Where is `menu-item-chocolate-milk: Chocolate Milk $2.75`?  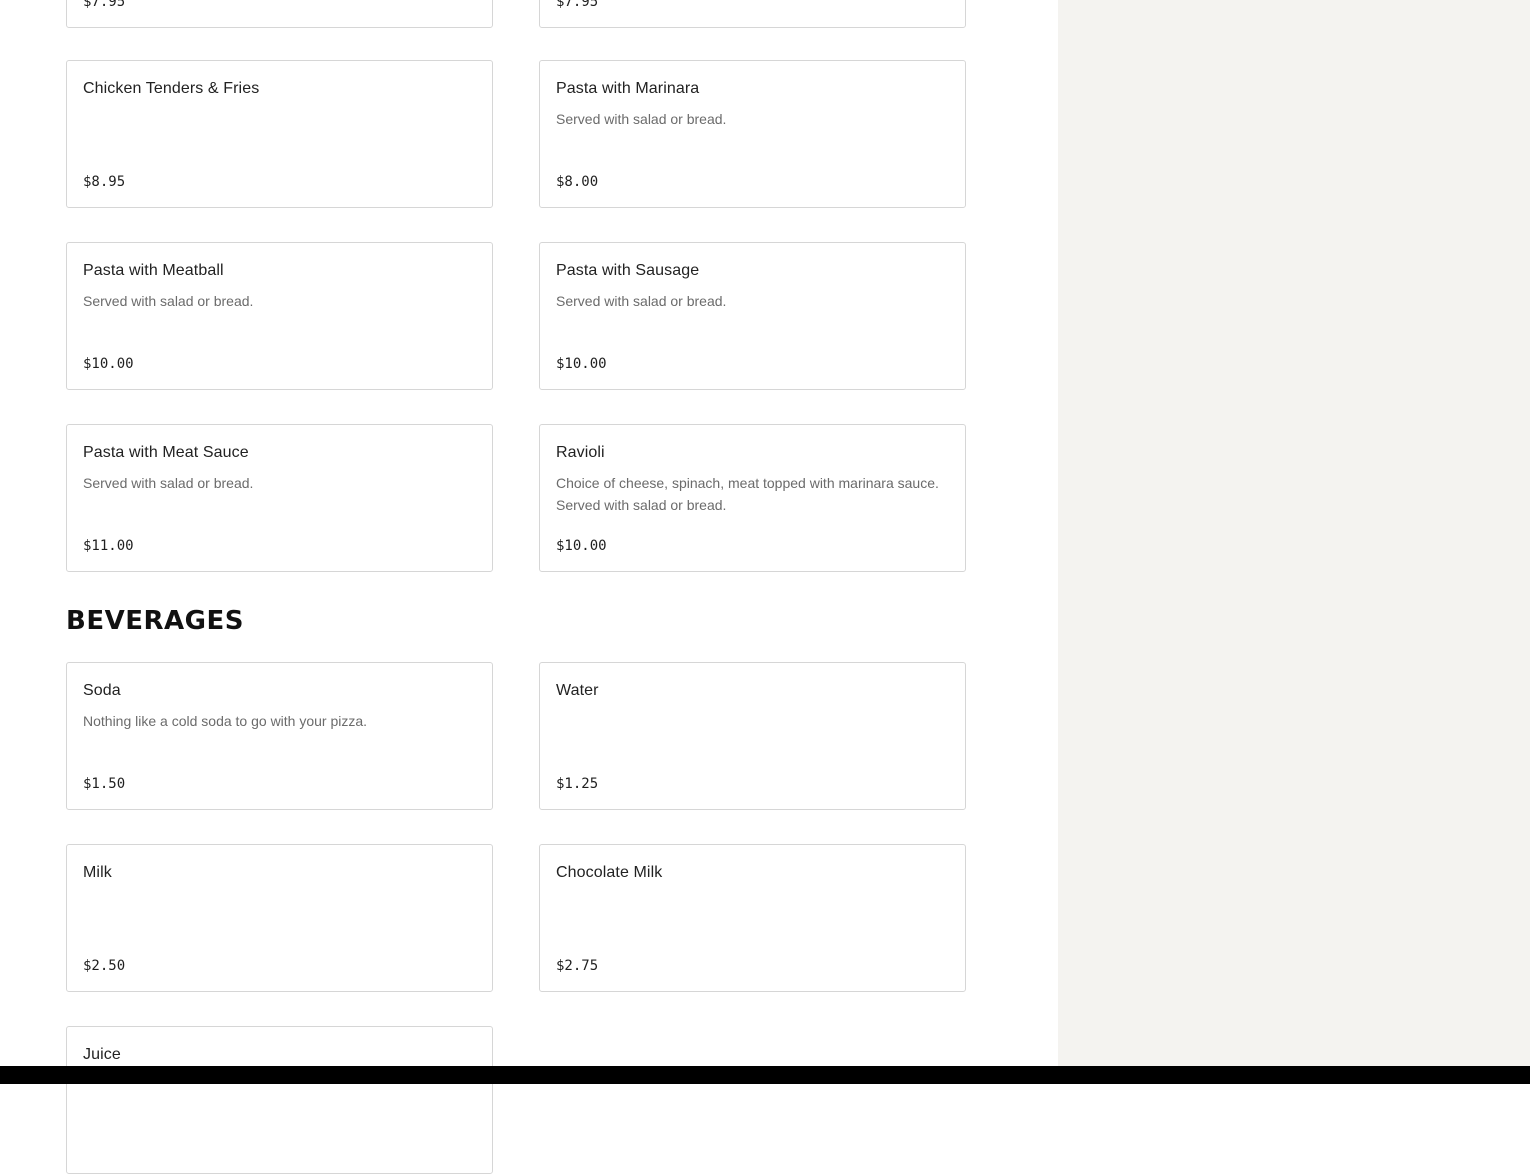
menu-item-chocolate-milk: Chocolate Milk $2.75 is located at coordinates (752, 918).